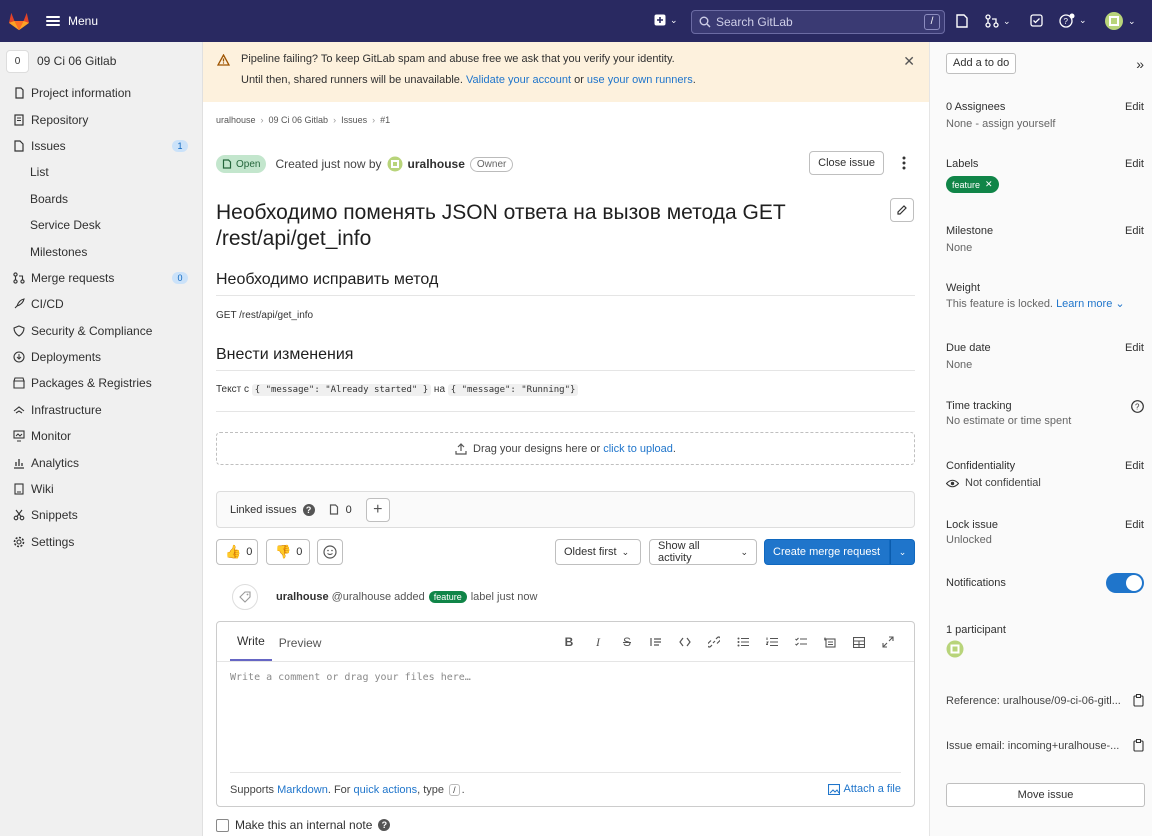  What do you see at coordinates (386, 790) in the screenshot?
I see `quick-actions-link: quick actions` at bounding box center [386, 790].